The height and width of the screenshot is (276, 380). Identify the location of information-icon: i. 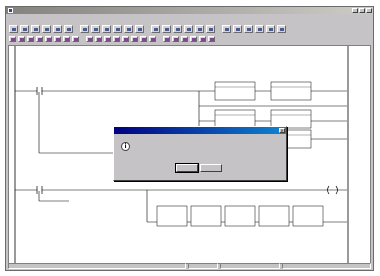
(125, 146).